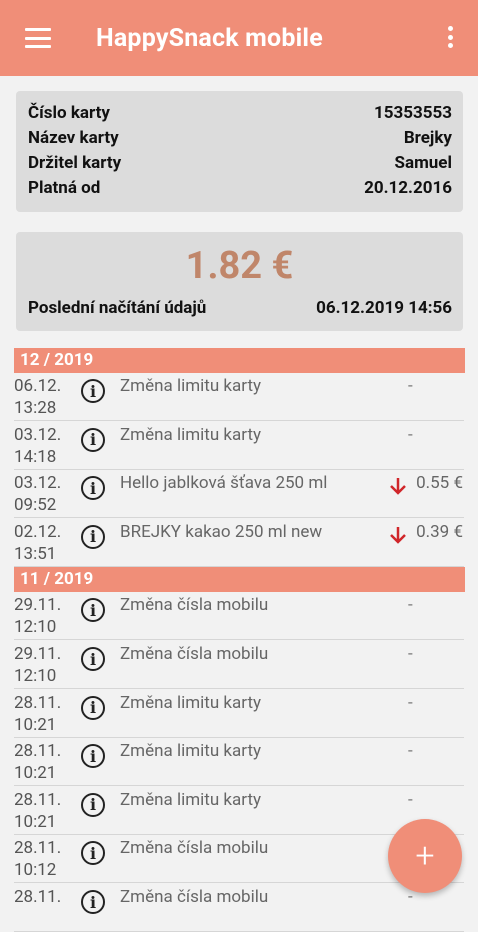  I want to click on card-holder-label: Držitel karty, so click(75, 163).